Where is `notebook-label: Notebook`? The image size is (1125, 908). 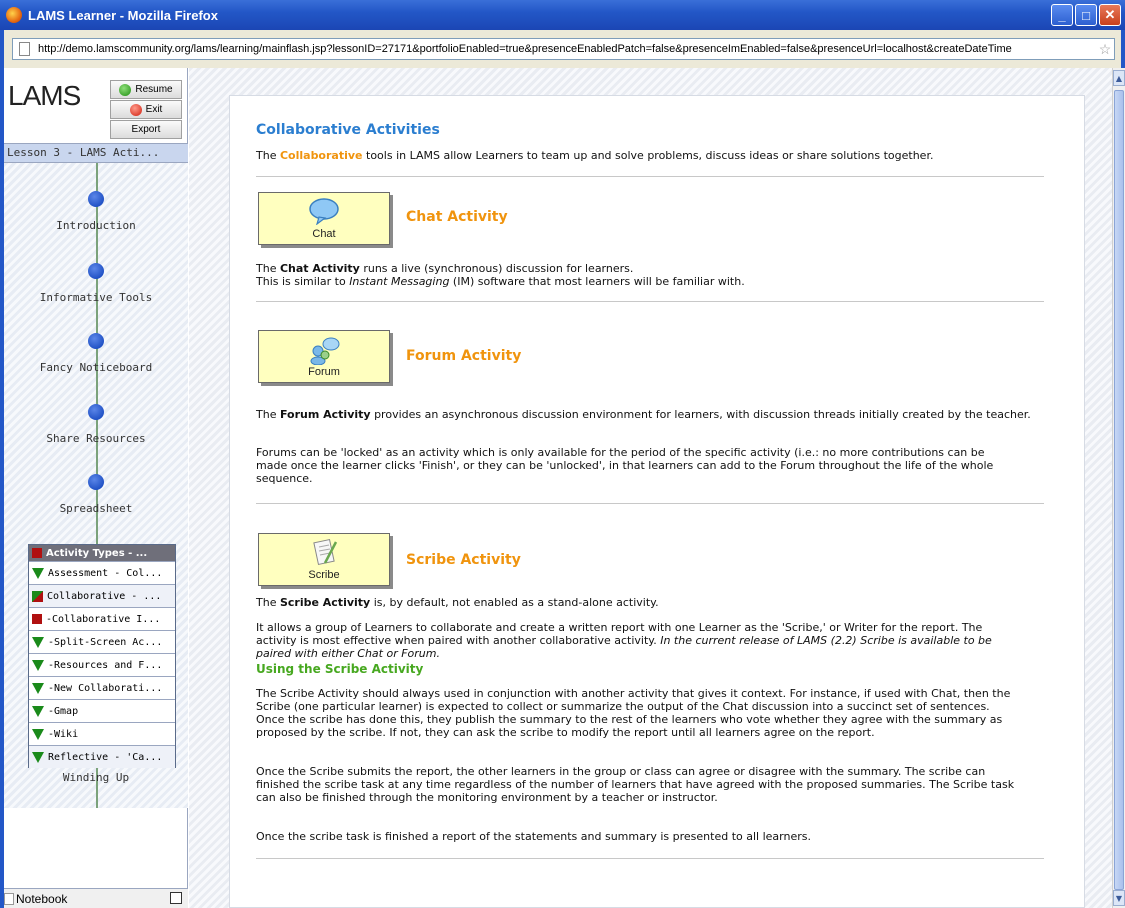
notebook-label: Notebook is located at coordinates (42, 898).